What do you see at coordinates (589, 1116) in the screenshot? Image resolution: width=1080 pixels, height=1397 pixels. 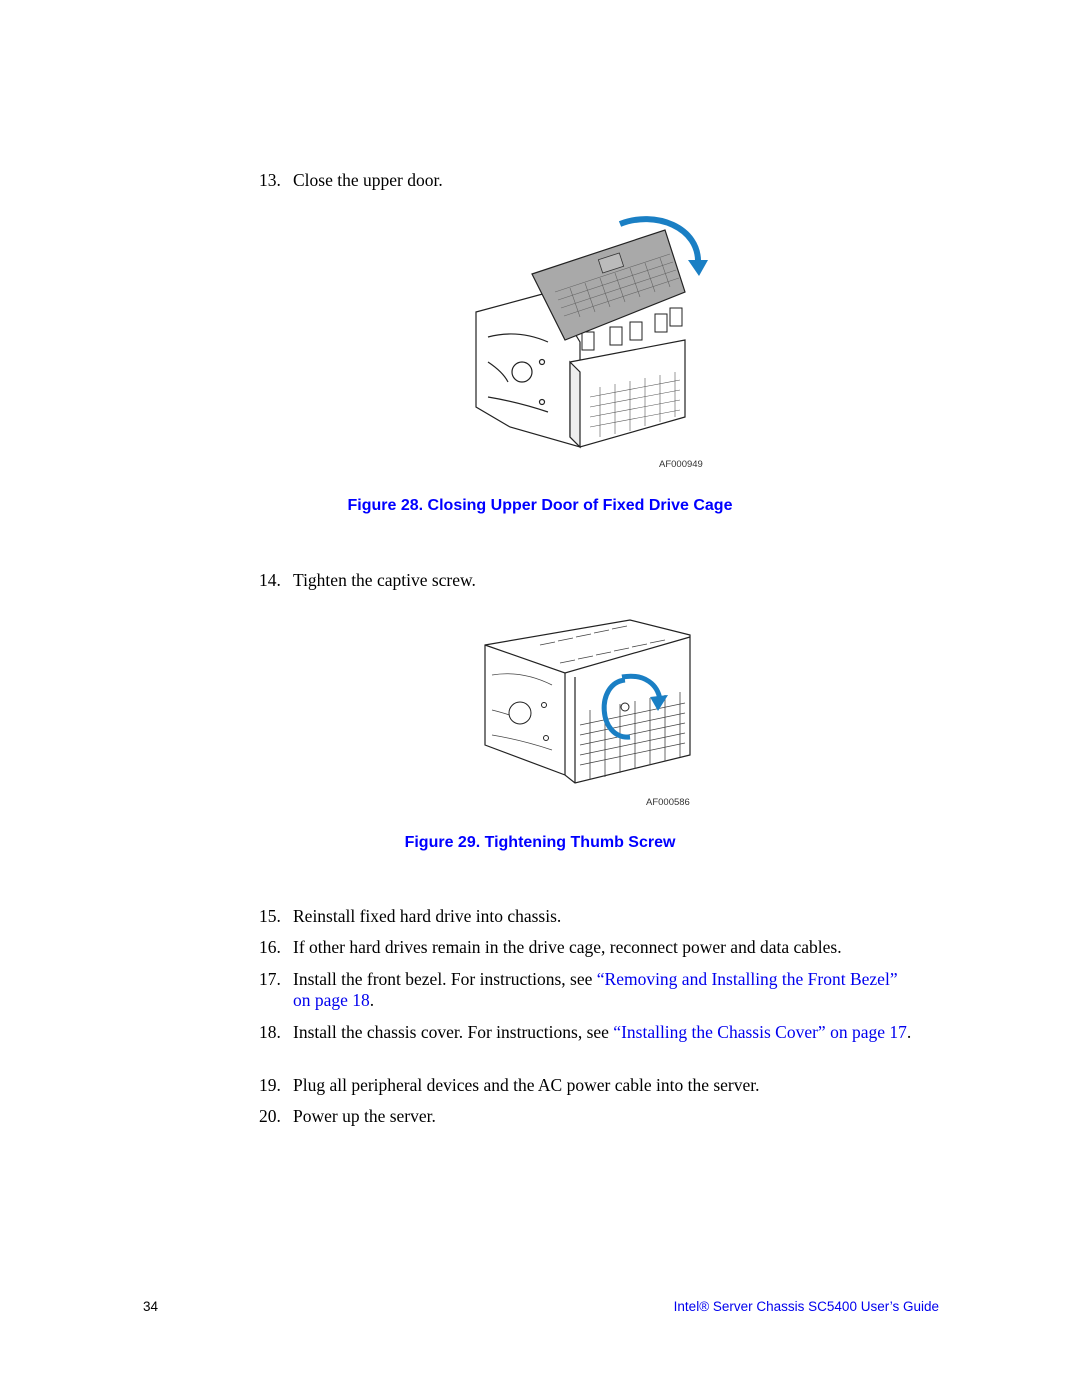 I see `step-20: 20. Power up the server.` at bounding box center [589, 1116].